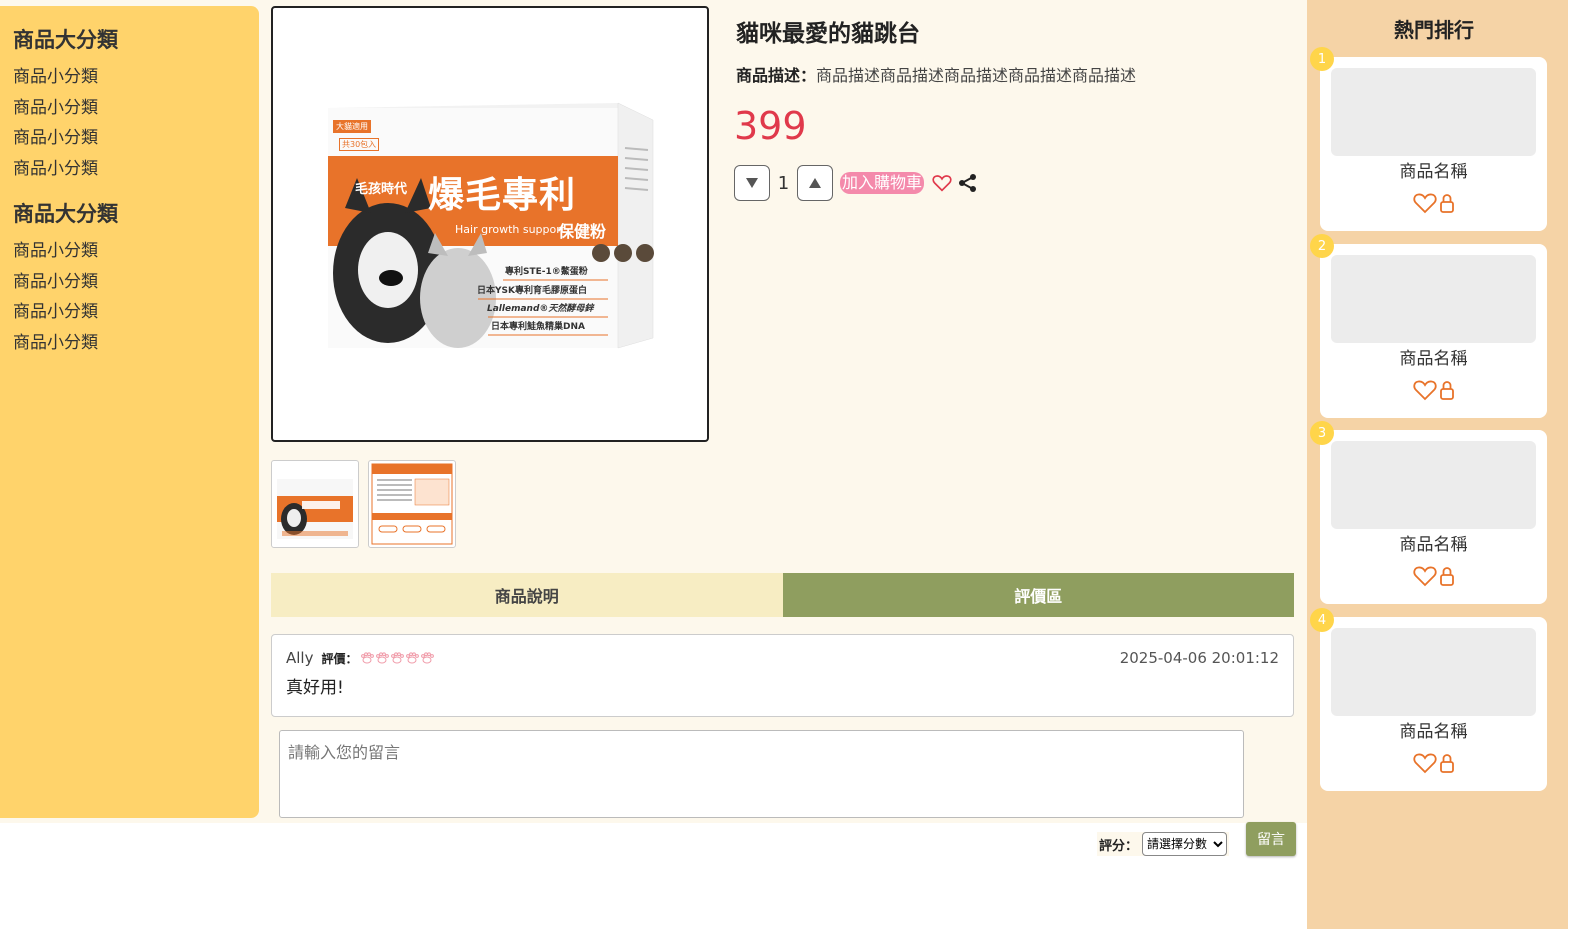 The width and height of the screenshot is (1578, 929). I want to click on box-feature: 日本專利鮭魚精巢DNA, so click(538, 327).